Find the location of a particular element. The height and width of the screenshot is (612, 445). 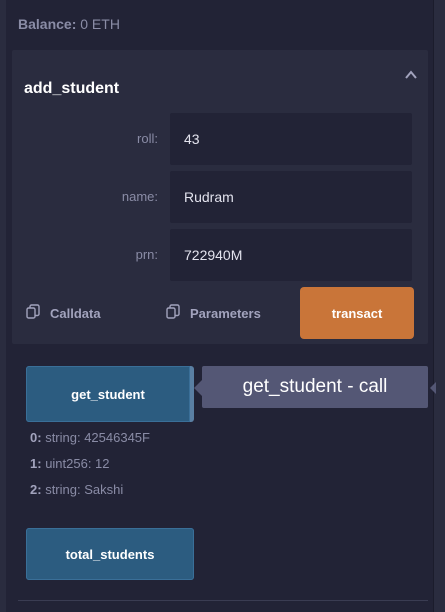

function-title: add_student is located at coordinates (72, 88).